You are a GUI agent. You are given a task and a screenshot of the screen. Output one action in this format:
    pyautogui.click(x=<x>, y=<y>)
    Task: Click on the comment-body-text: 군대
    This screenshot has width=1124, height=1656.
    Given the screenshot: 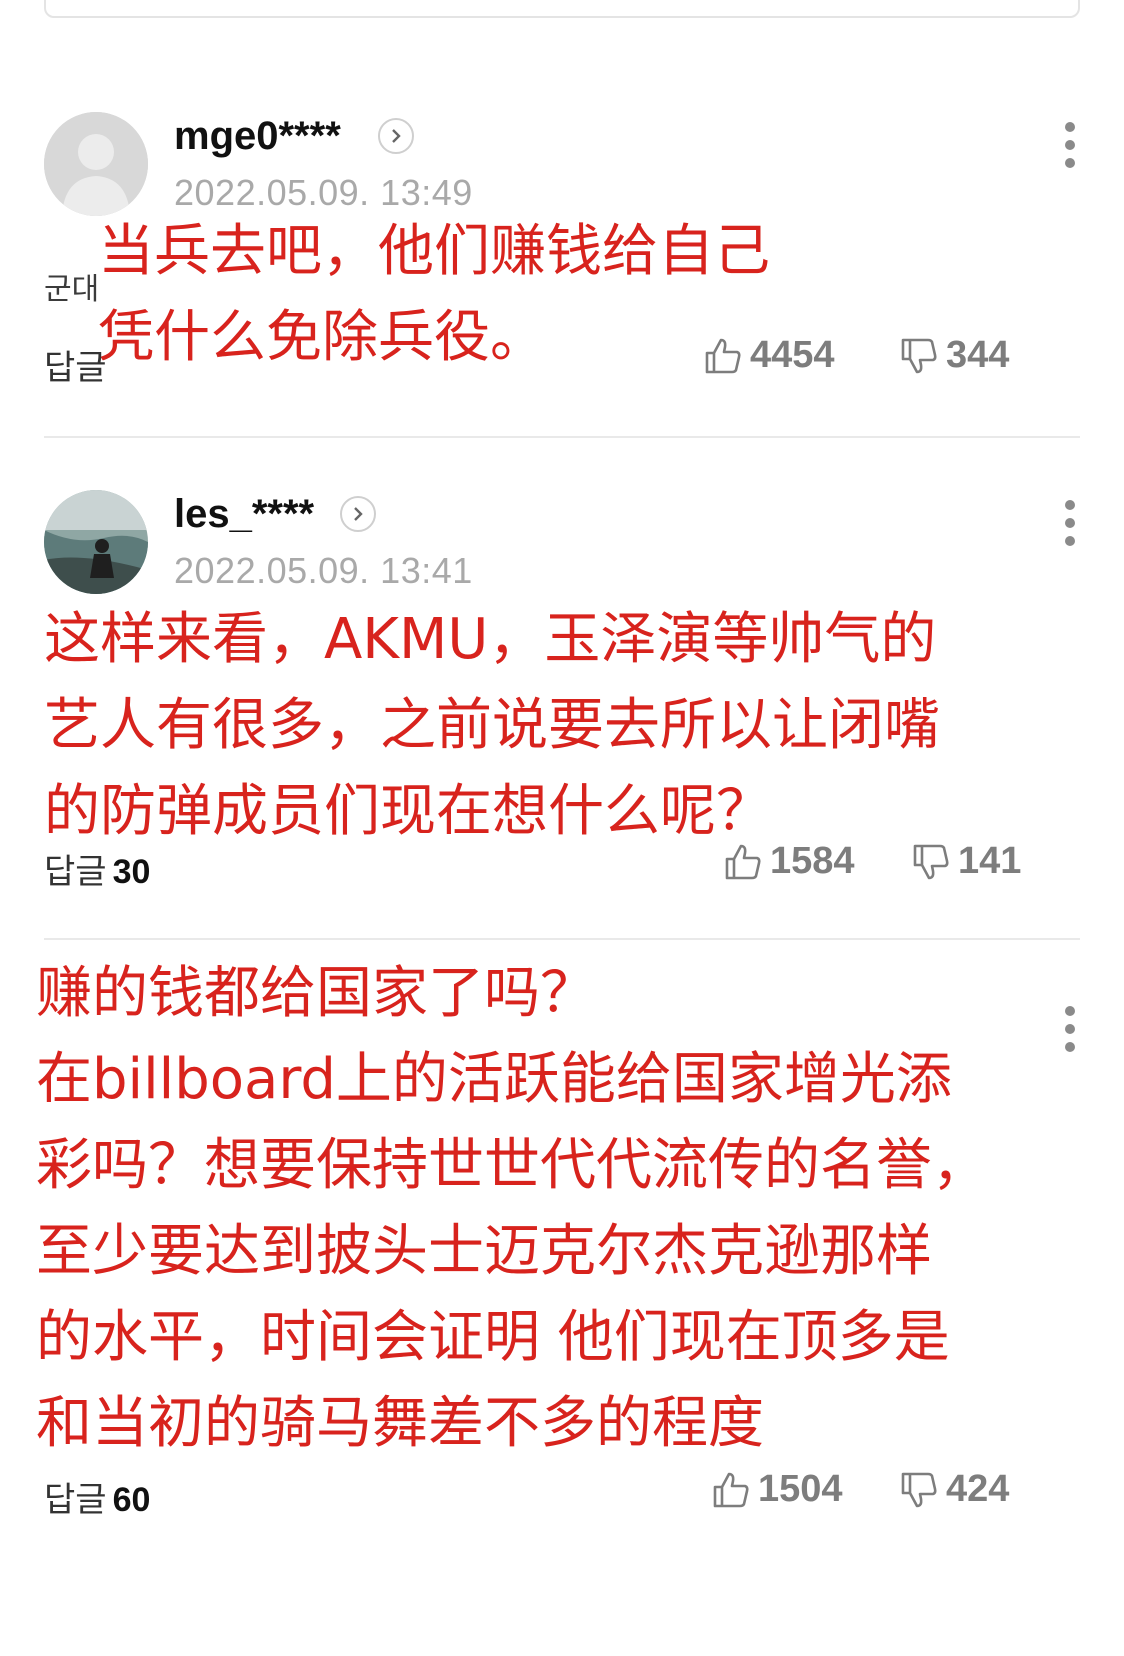 What is the action you would take?
    pyautogui.click(x=72, y=289)
    